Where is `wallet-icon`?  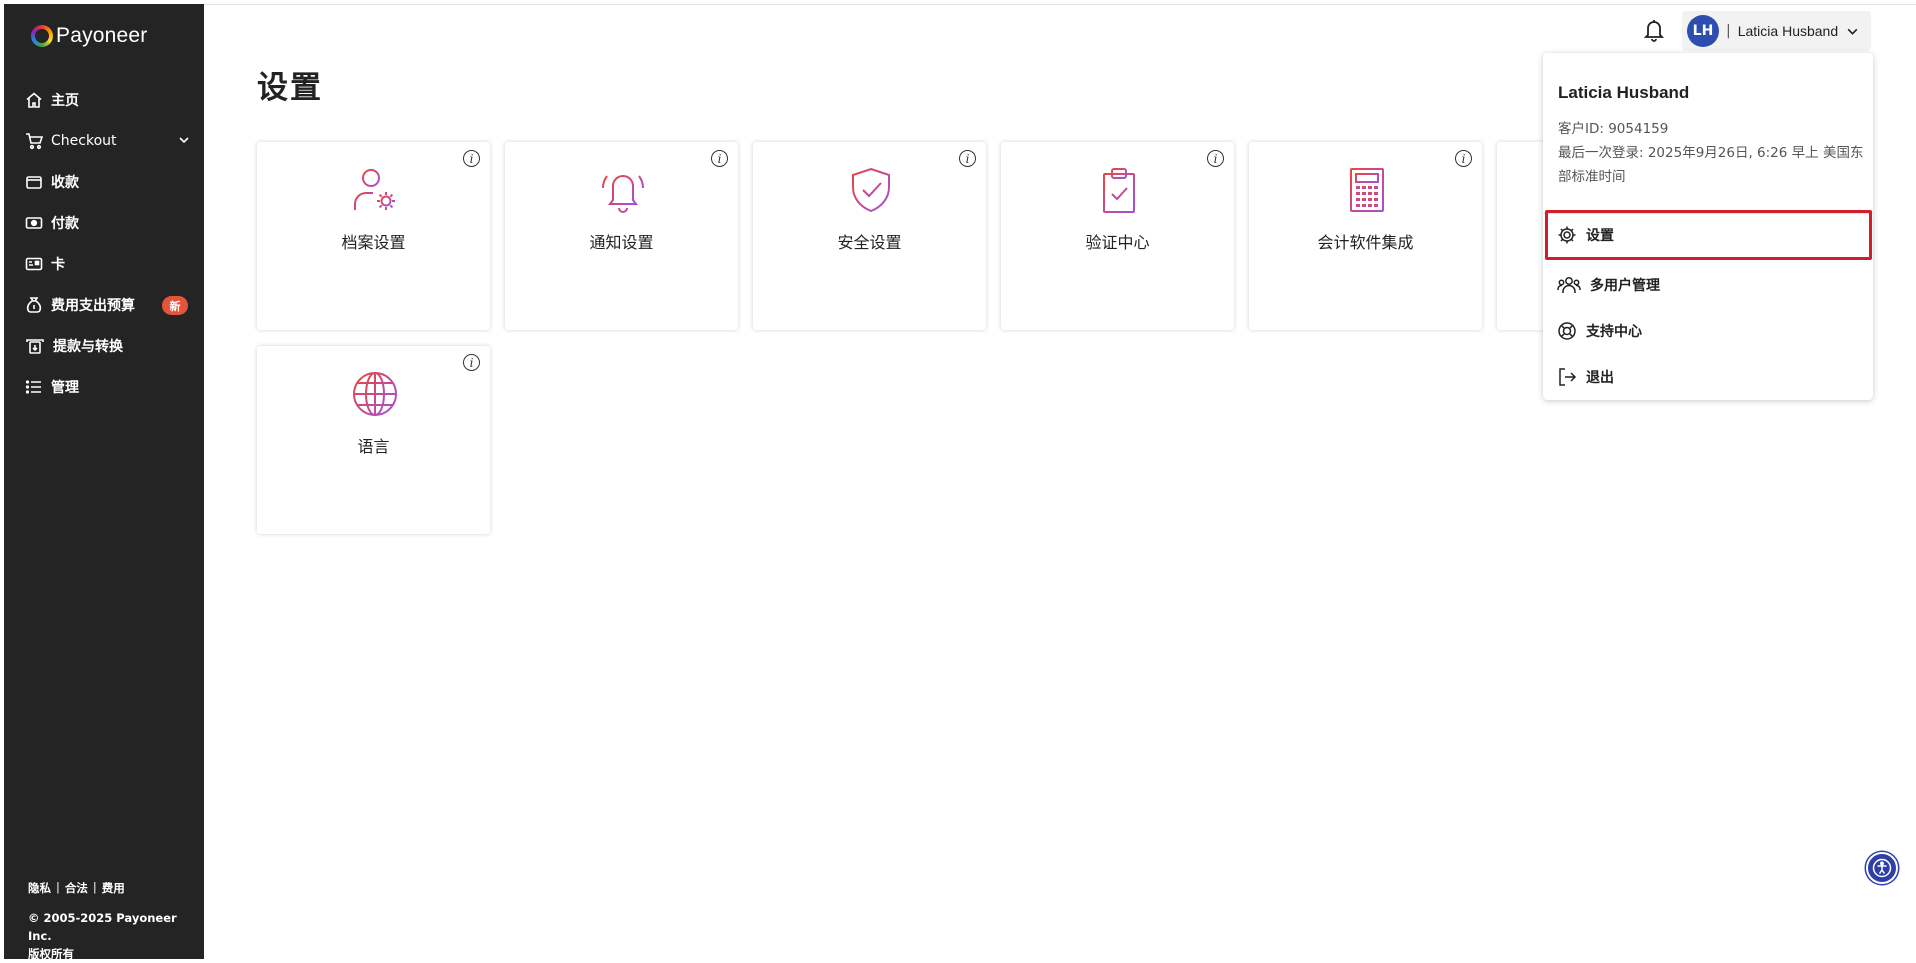
wallet-icon is located at coordinates (34, 182).